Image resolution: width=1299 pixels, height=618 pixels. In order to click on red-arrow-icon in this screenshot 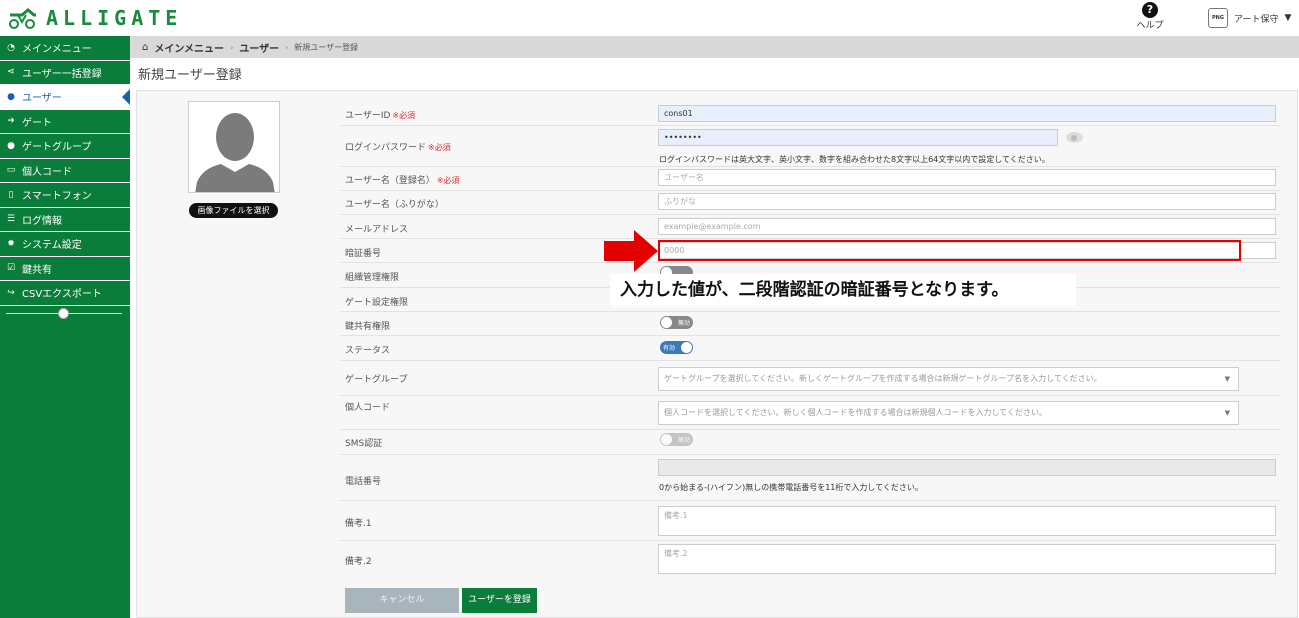, I will do `click(631, 251)`.